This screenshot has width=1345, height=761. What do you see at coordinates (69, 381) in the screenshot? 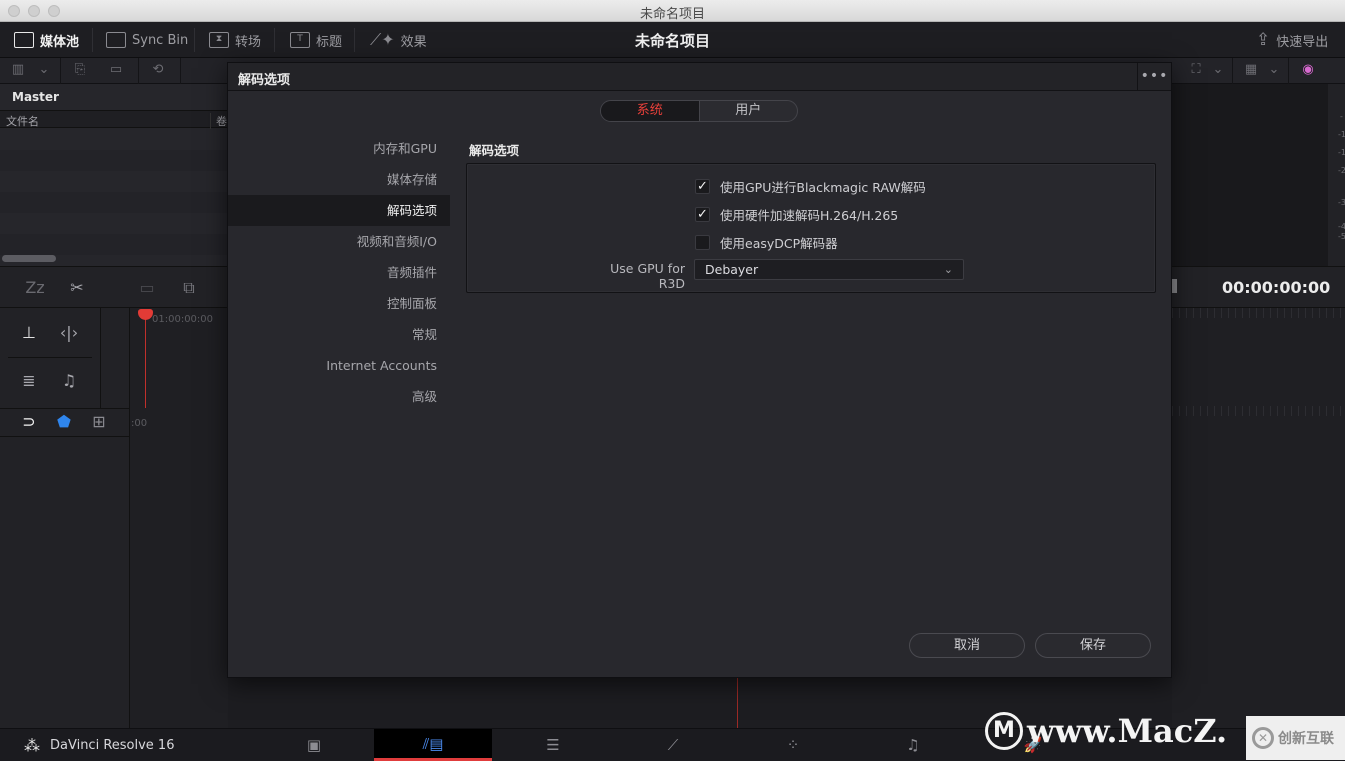
I see `insert-audio-icon: ♫` at bounding box center [69, 381].